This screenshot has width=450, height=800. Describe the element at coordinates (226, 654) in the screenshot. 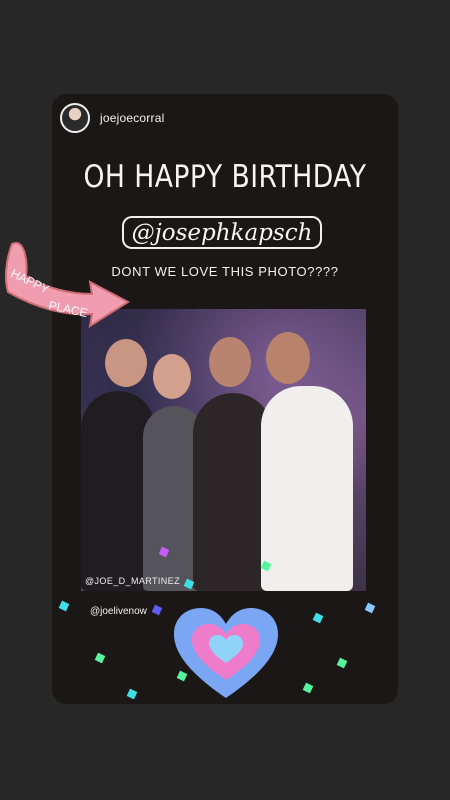

I see `heart-sticker` at that location.